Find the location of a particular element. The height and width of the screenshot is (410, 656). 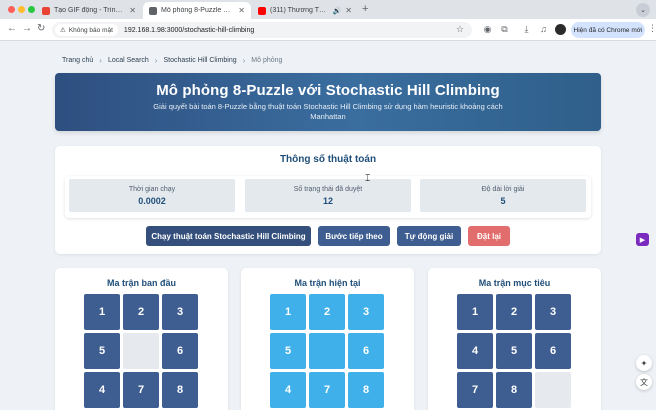

security-indicator: ⚠ Không bảo mật is located at coordinates (86, 30).